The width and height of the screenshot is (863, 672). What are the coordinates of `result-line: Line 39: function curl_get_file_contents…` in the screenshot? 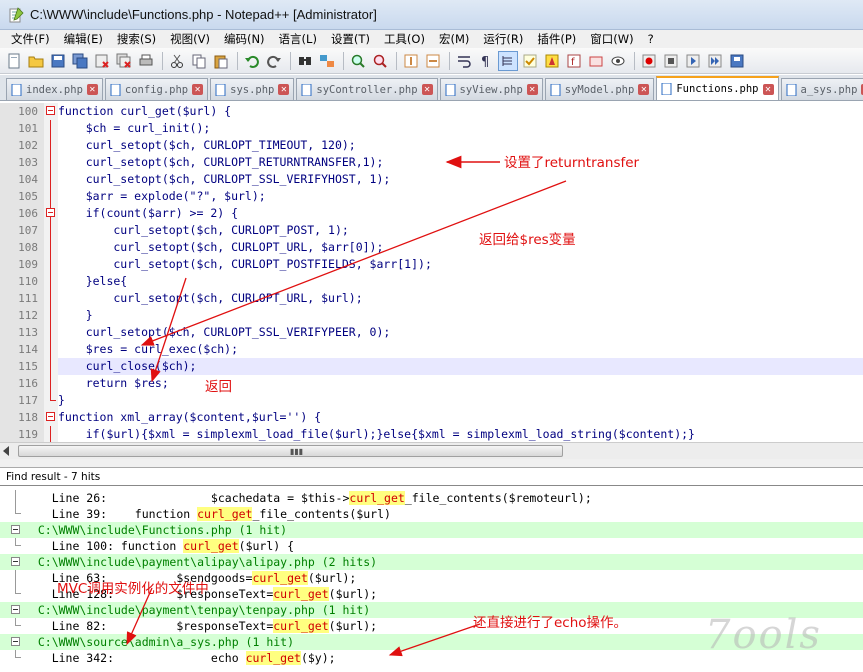 It's located at (431, 514).